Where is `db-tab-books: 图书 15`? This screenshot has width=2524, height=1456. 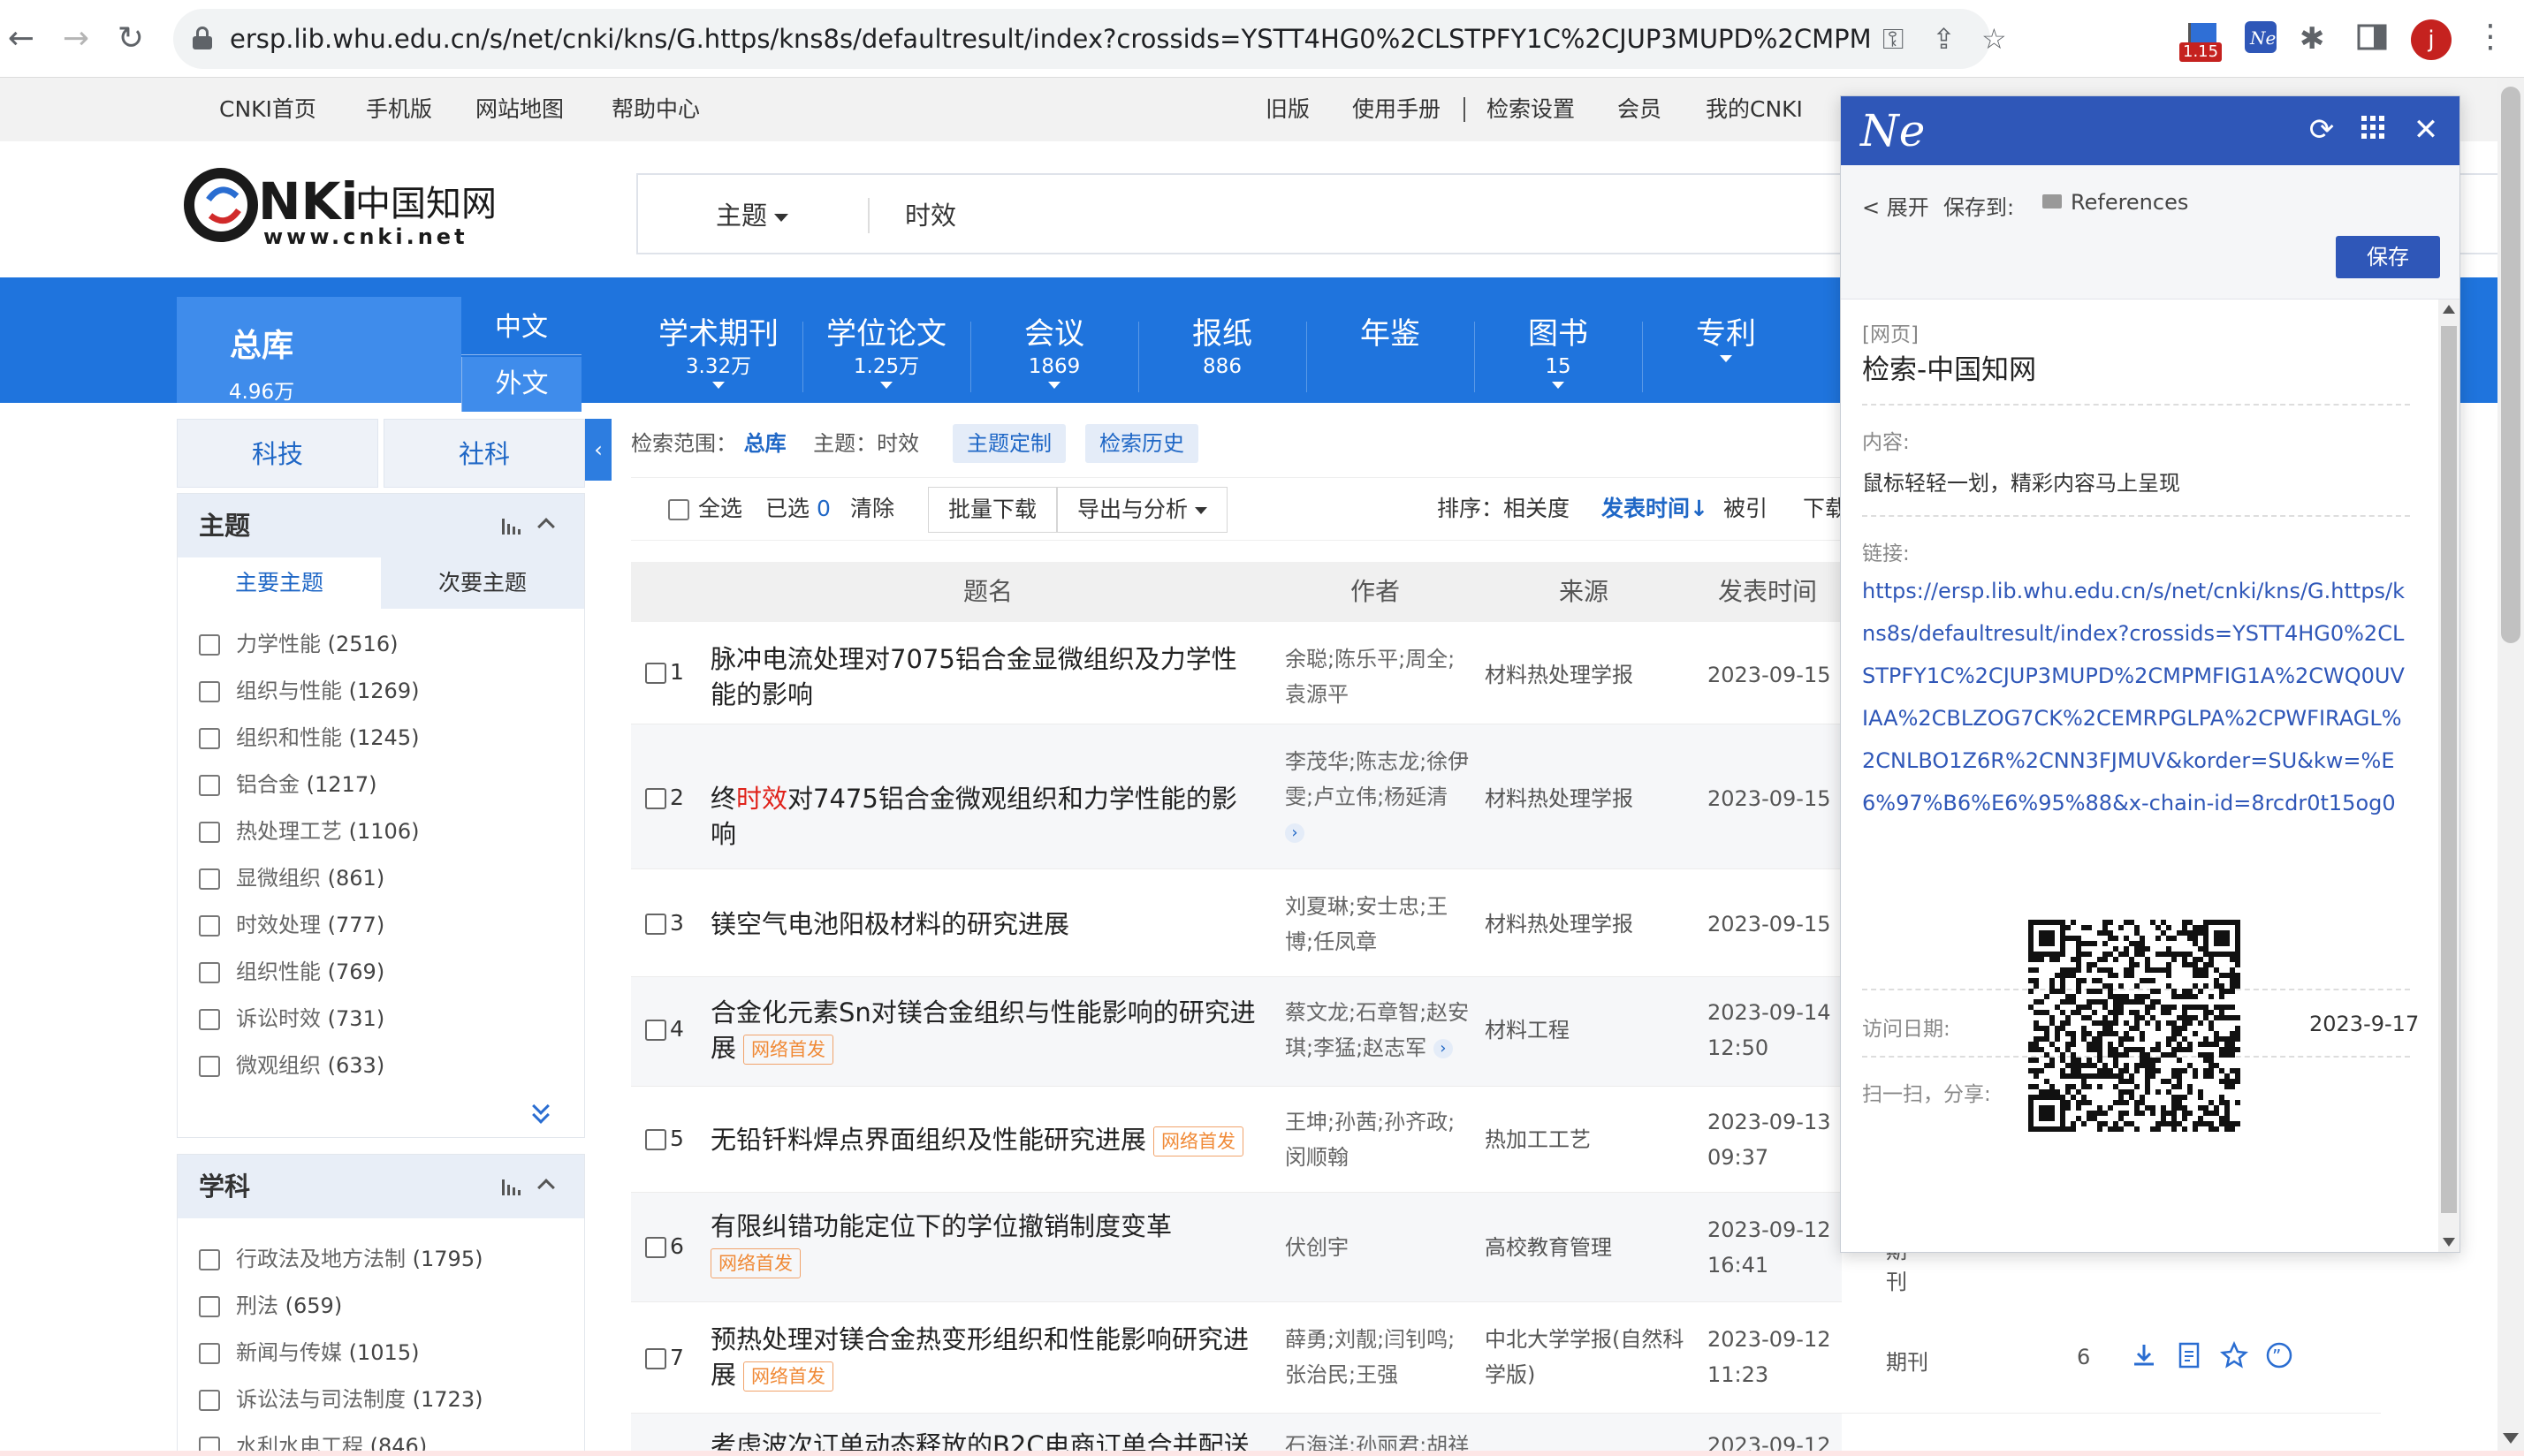 db-tab-books: 图书 15 is located at coordinates (1558, 359).